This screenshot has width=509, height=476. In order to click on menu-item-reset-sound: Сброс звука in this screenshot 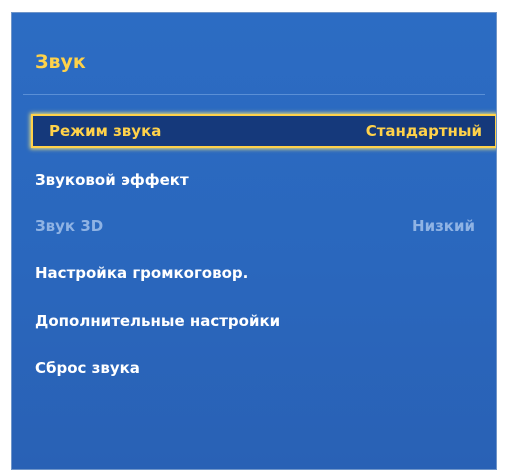, I will do `click(255, 368)`.